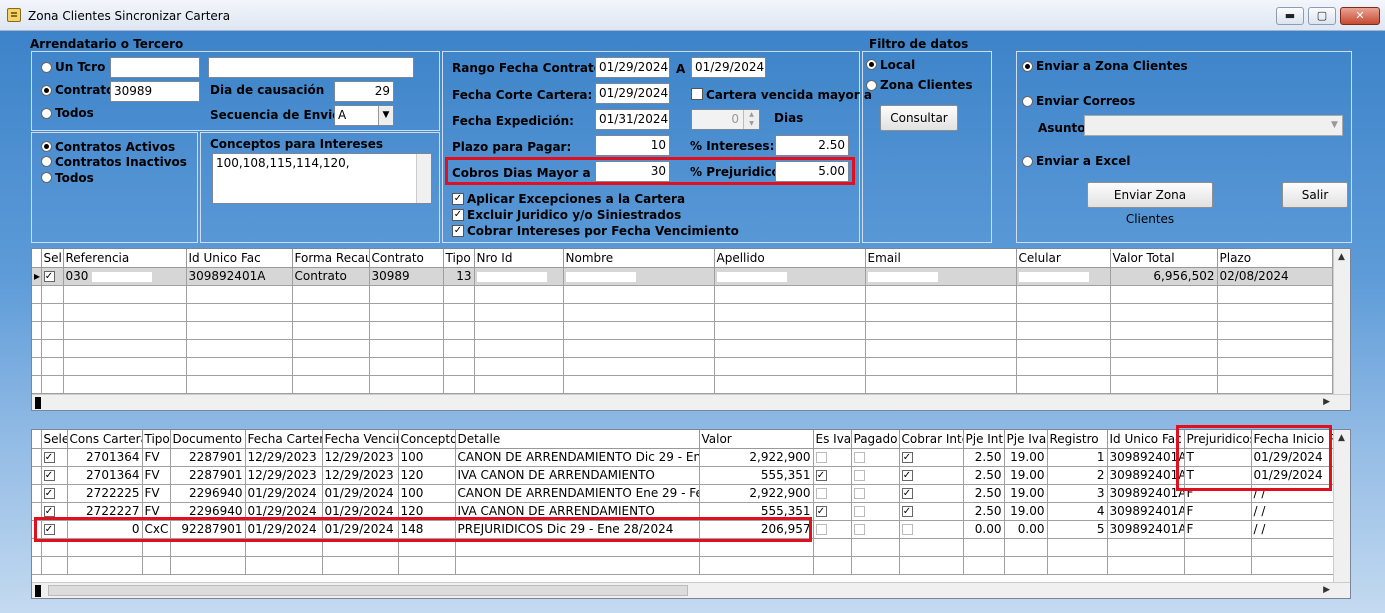  I want to click on tercero-name-input, so click(311, 67).